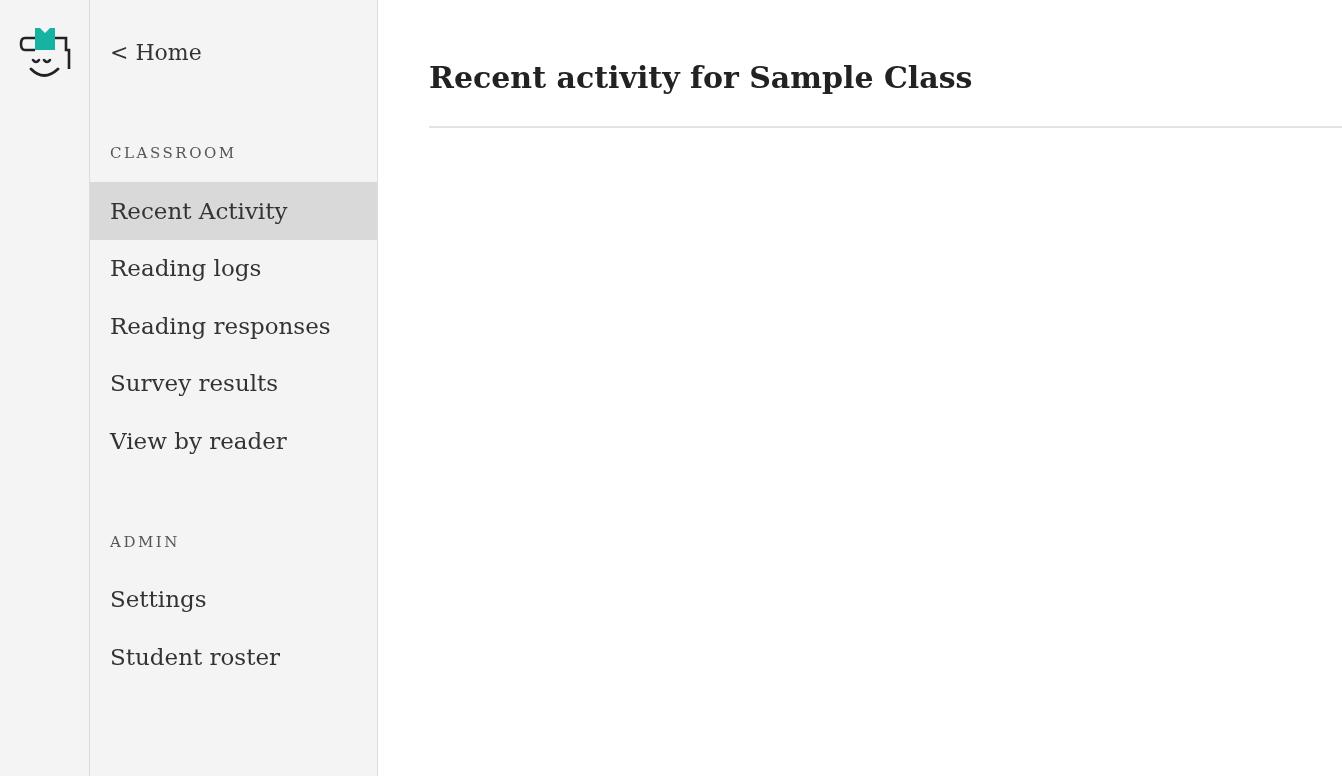 The width and height of the screenshot is (1342, 776). What do you see at coordinates (233, 211) in the screenshot?
I see `sidebar-nav-item: Recent Activity` at bounding box center [233, 211].